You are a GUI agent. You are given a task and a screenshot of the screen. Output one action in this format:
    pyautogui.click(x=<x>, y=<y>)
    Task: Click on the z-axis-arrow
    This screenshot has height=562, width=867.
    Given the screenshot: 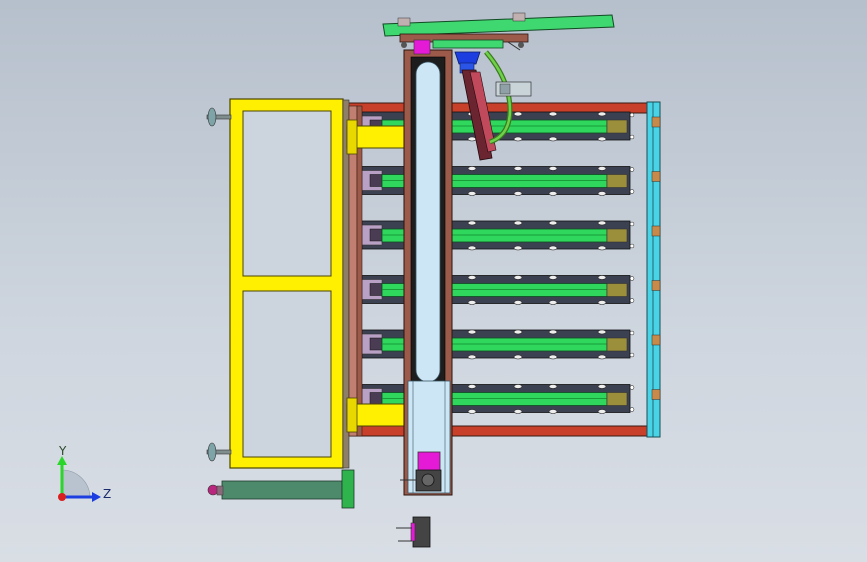 What is the action you would take?
    pyautogui.click(x=96, y=497)
    